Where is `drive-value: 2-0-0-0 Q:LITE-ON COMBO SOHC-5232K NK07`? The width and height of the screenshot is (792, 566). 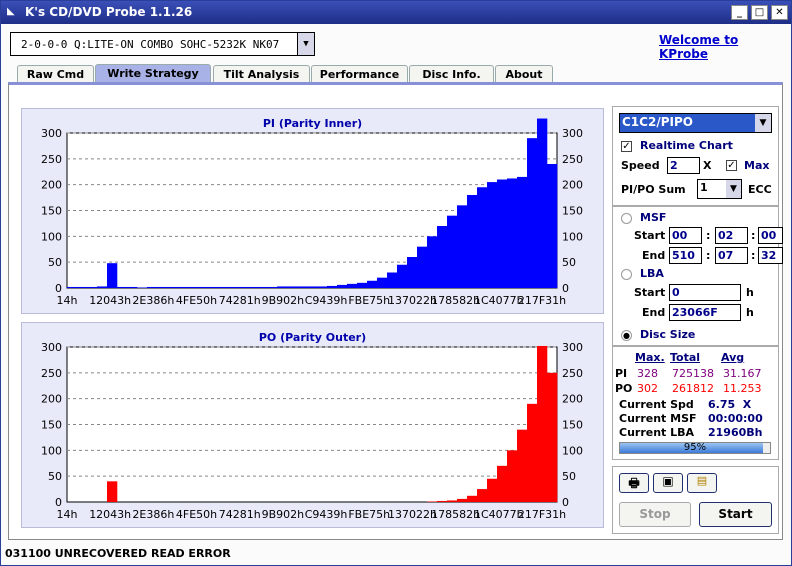 drive-value: 2-0-0-0 Q:LITE-ON COMBO SOHC-5232K NK07 is located at coordinates (150, 44).